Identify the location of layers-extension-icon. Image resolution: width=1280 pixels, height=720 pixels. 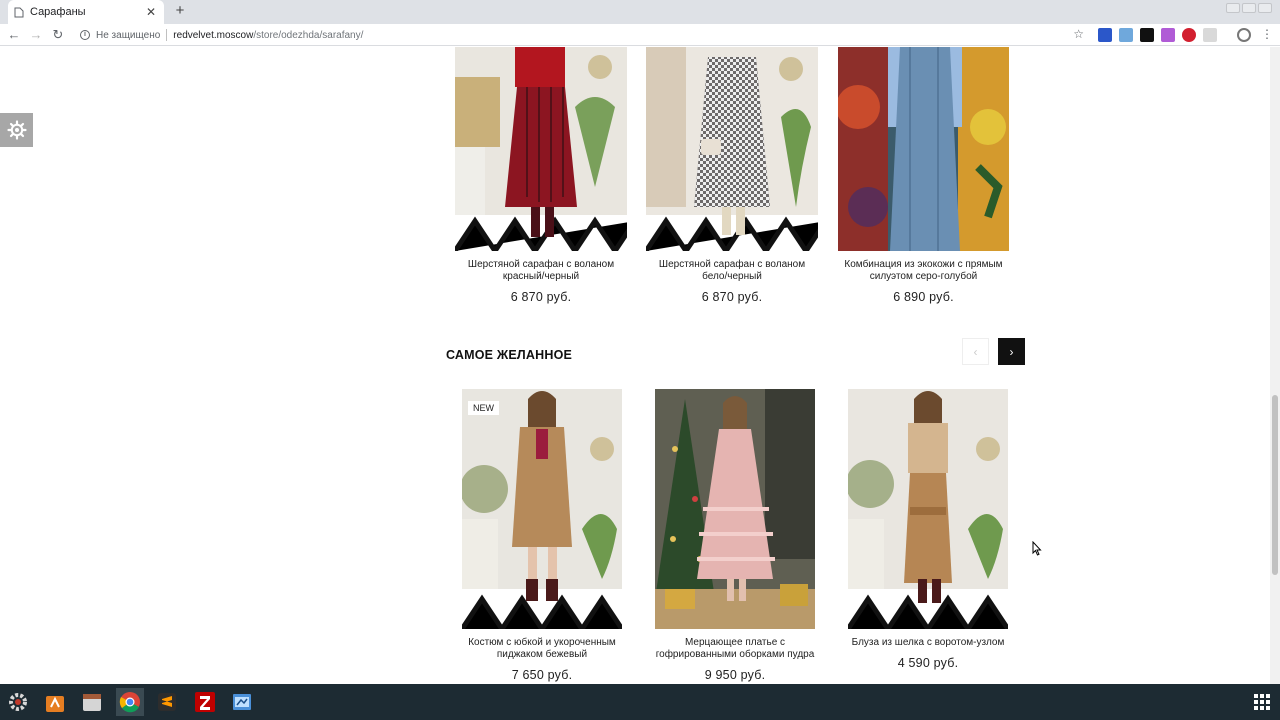
(1210, 35).